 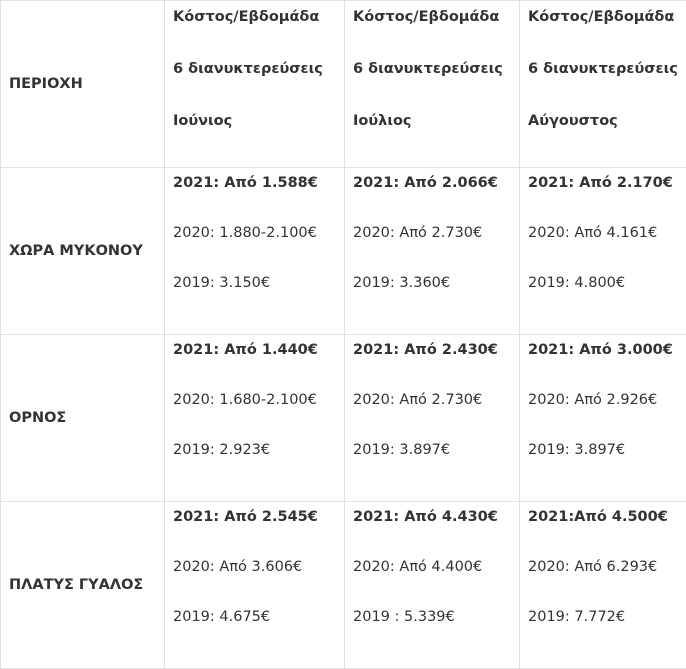 I want to click on area-cell: ΠΛΑΤΥΣ ΓΥΑΛΟΣ, so click(x=83, y=585).